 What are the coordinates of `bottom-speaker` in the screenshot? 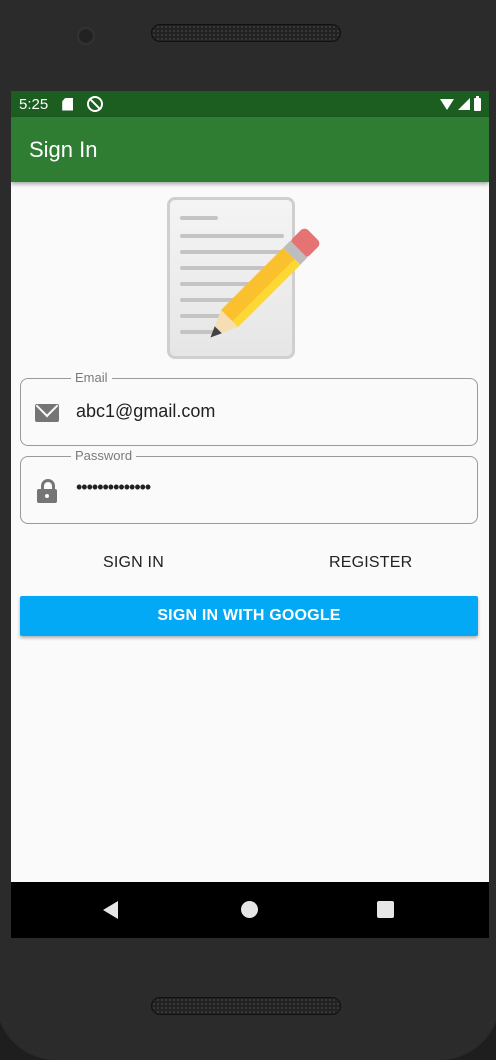 It's located at (246, 1006).